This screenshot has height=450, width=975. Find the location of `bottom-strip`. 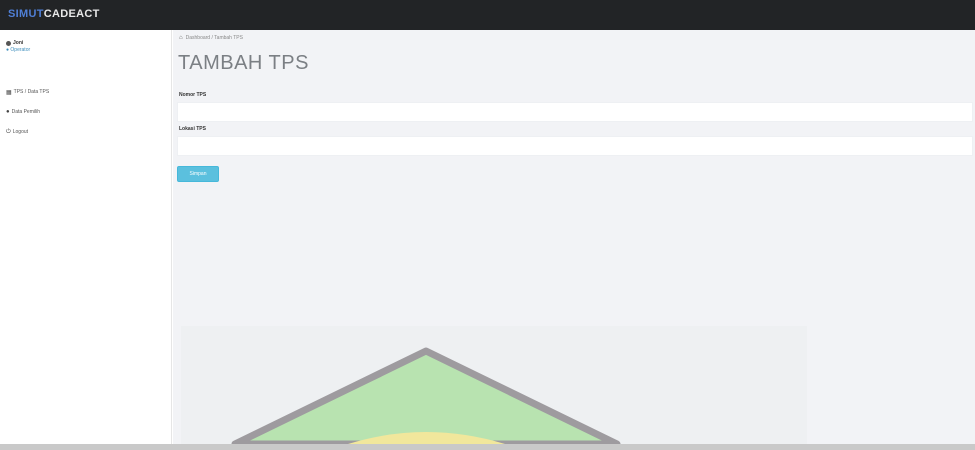

bottom-strip is located at coordinates (487, 447).